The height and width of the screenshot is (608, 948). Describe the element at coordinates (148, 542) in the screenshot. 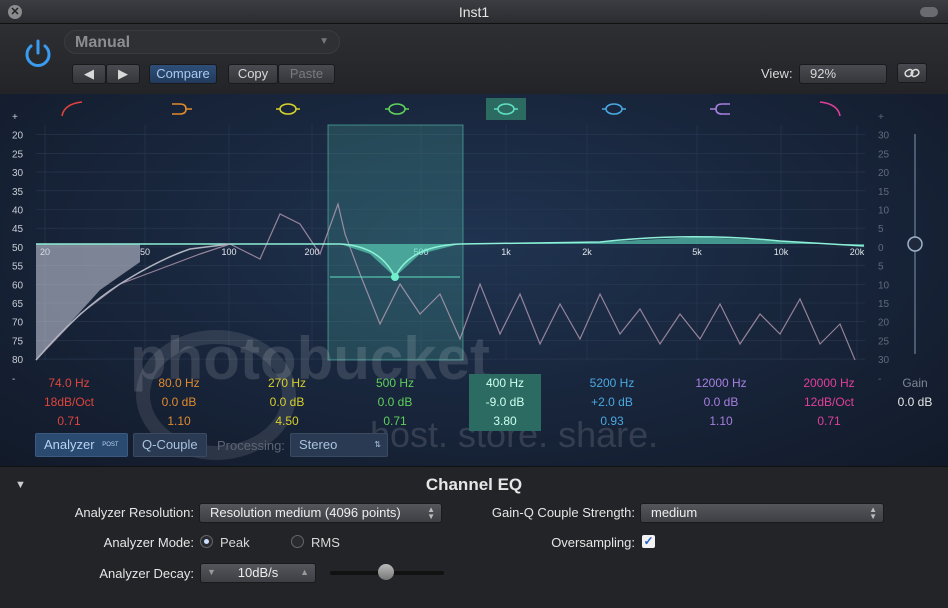

I see `analyzer-mode-label: Analyzer Mode:` at that location.